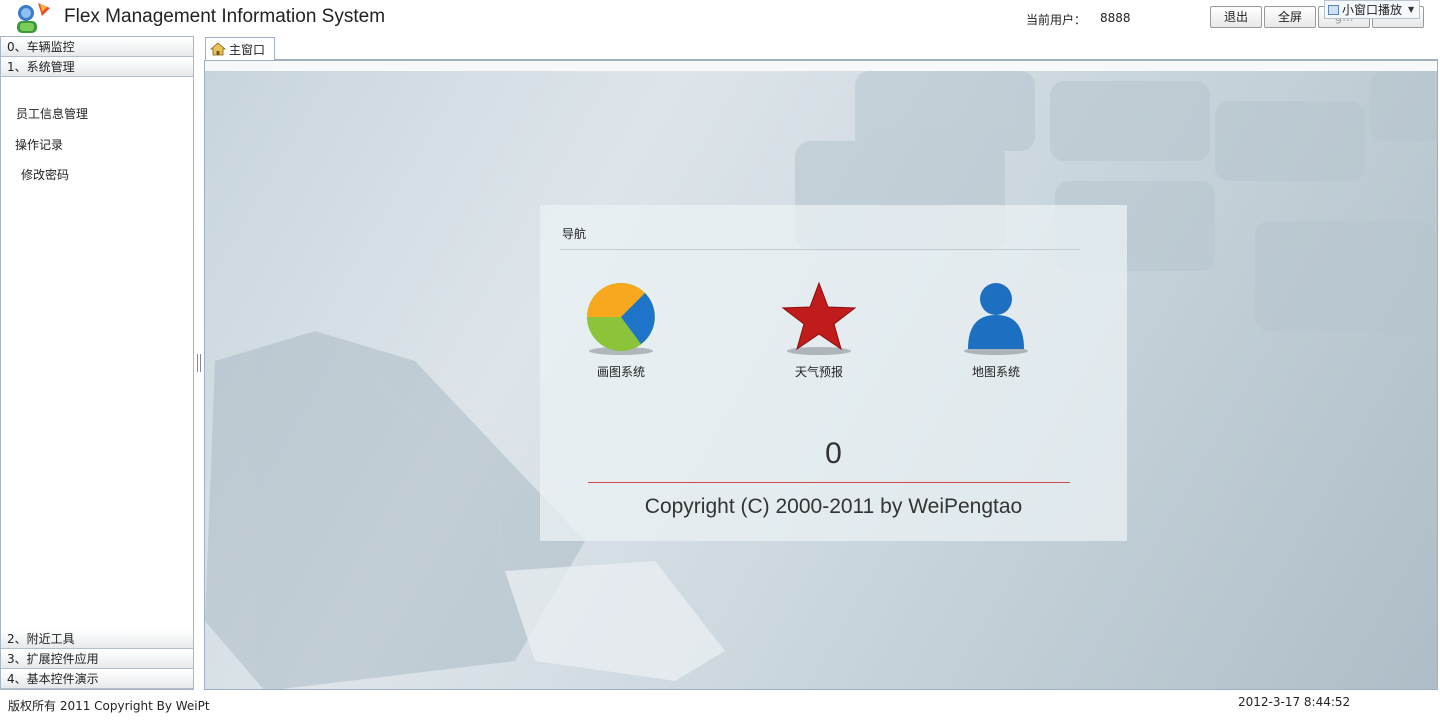 This screenshot has width=1440, height=722. I want to click on logout-button: 退出, so click(1236, 17).